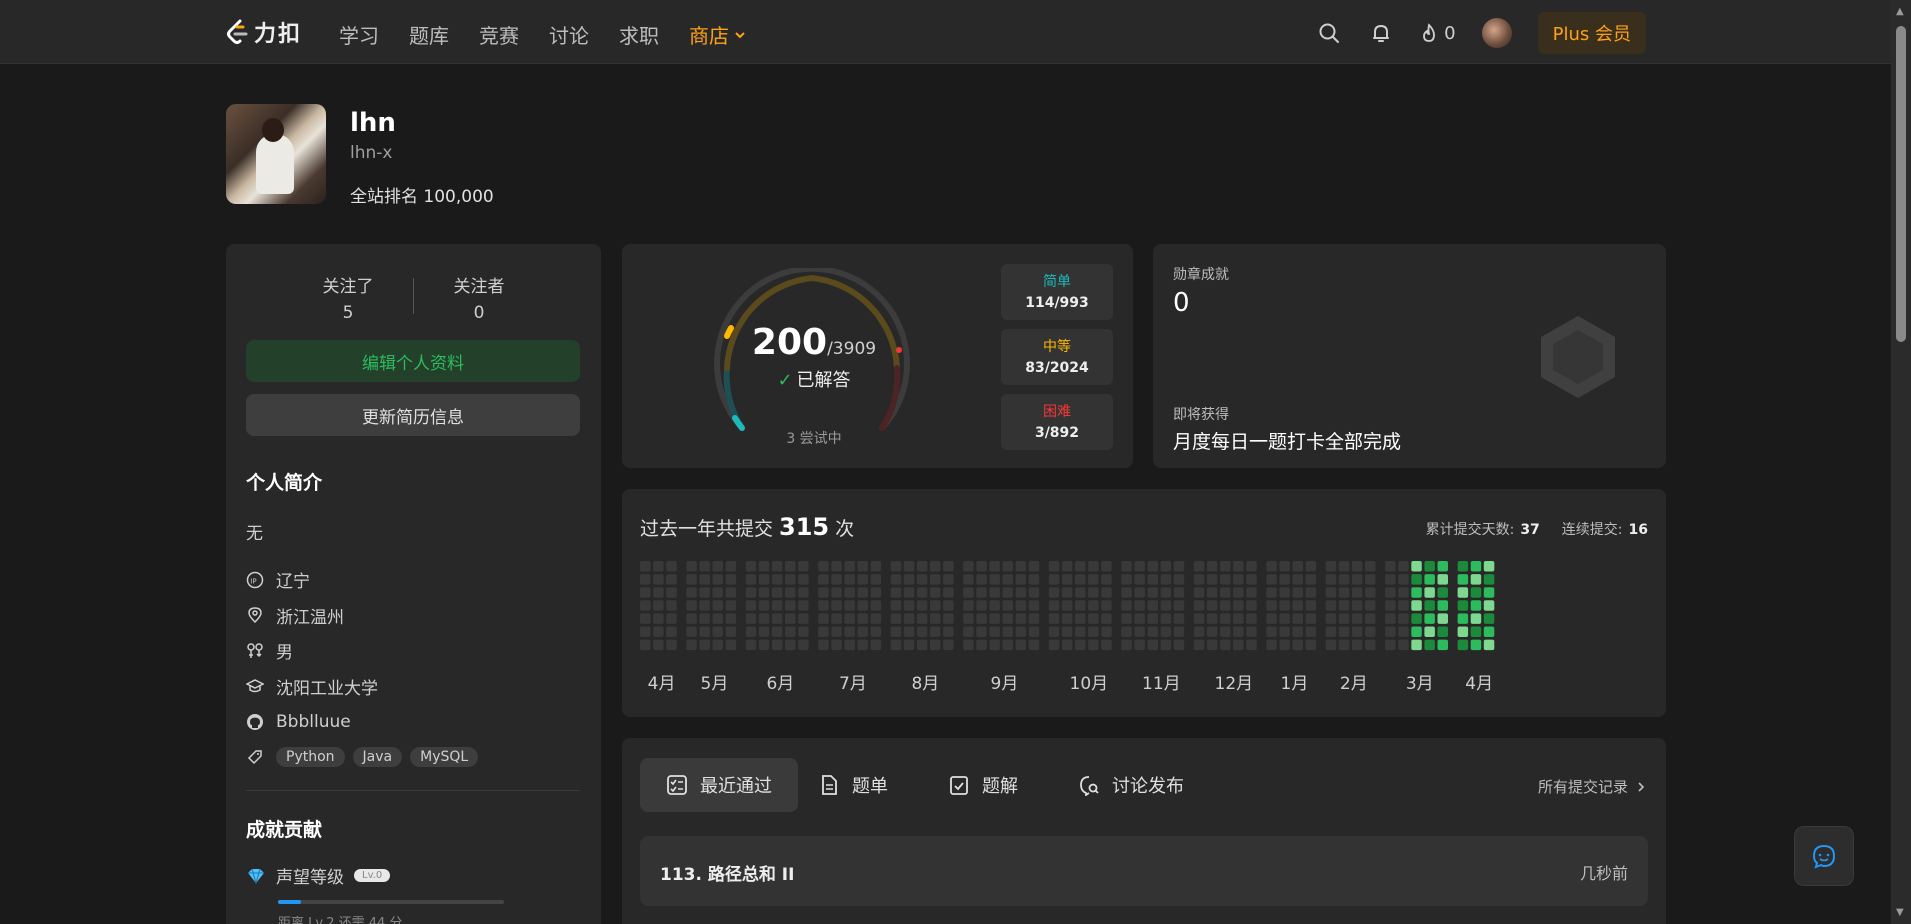 This screenshot has width=1911, height=924. I want to click on profile-avatar, so click(276, 154).